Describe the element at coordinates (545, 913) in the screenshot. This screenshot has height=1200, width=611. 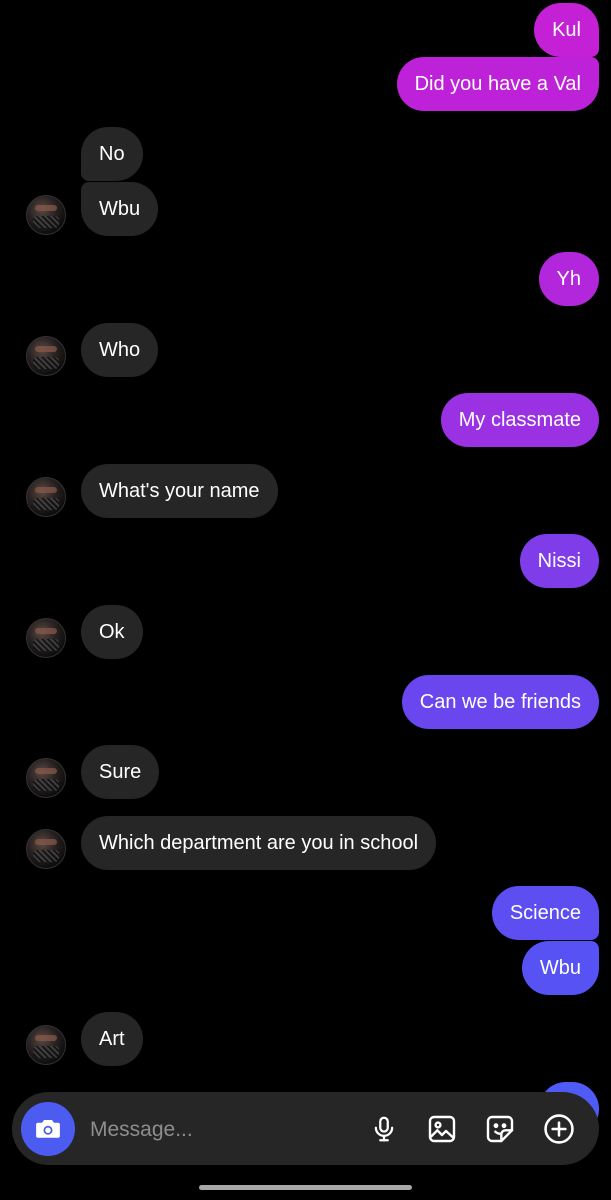
I see `message-sent: Science` at that location.